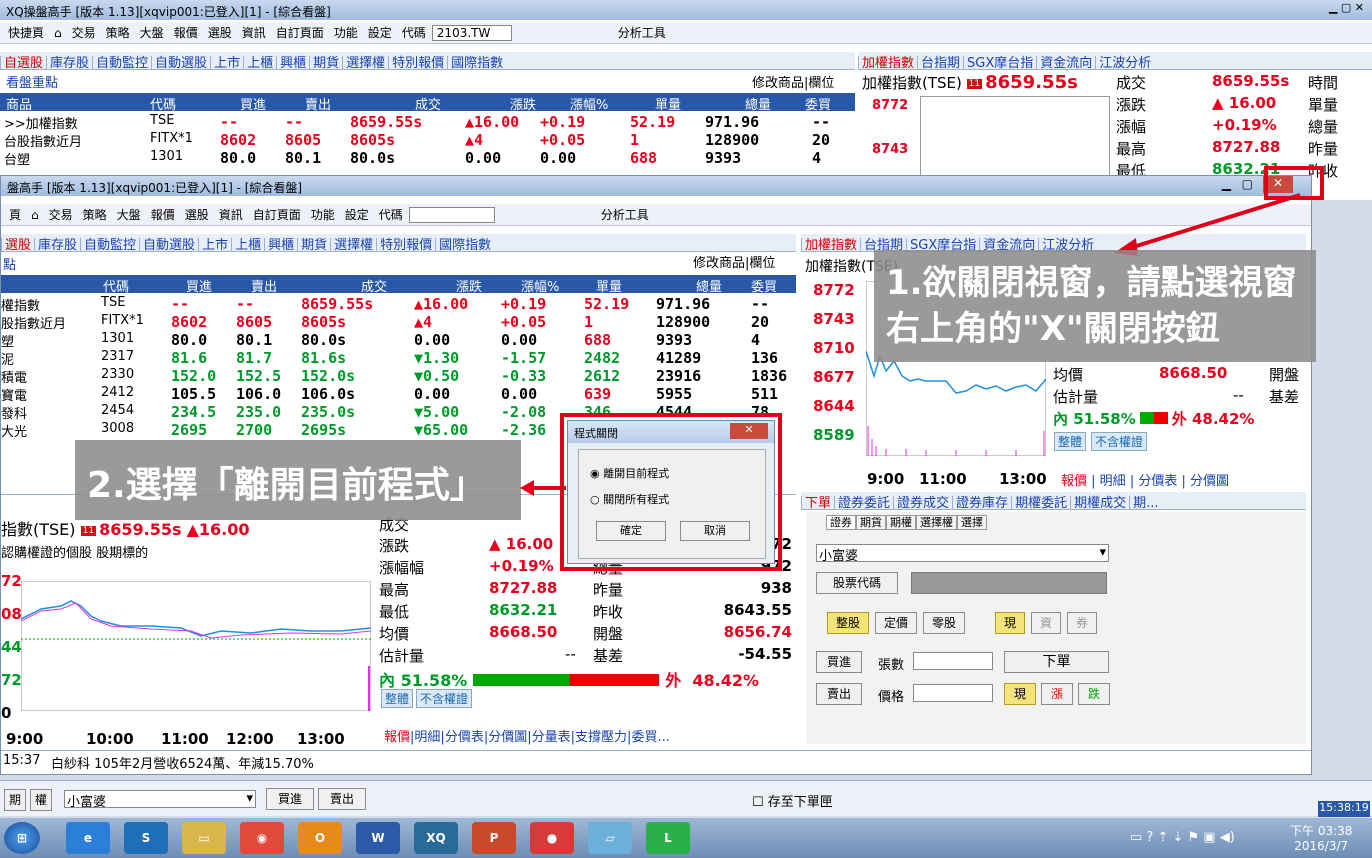 The height and width of the screenshot is (858, 1372). Describe the element at coordinates (314, 244) in the screenshot. I see `front-tab-7: 期貨` at that location.